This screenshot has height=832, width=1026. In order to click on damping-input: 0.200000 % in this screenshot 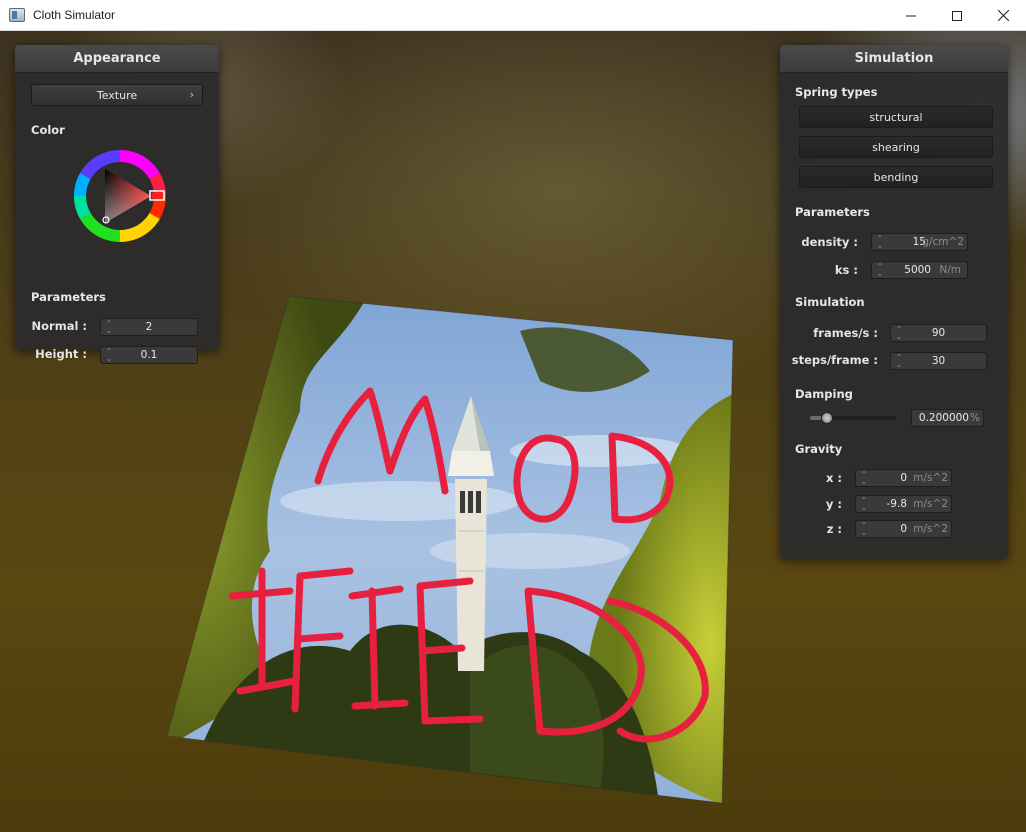, I will do `click(947, 418)`.